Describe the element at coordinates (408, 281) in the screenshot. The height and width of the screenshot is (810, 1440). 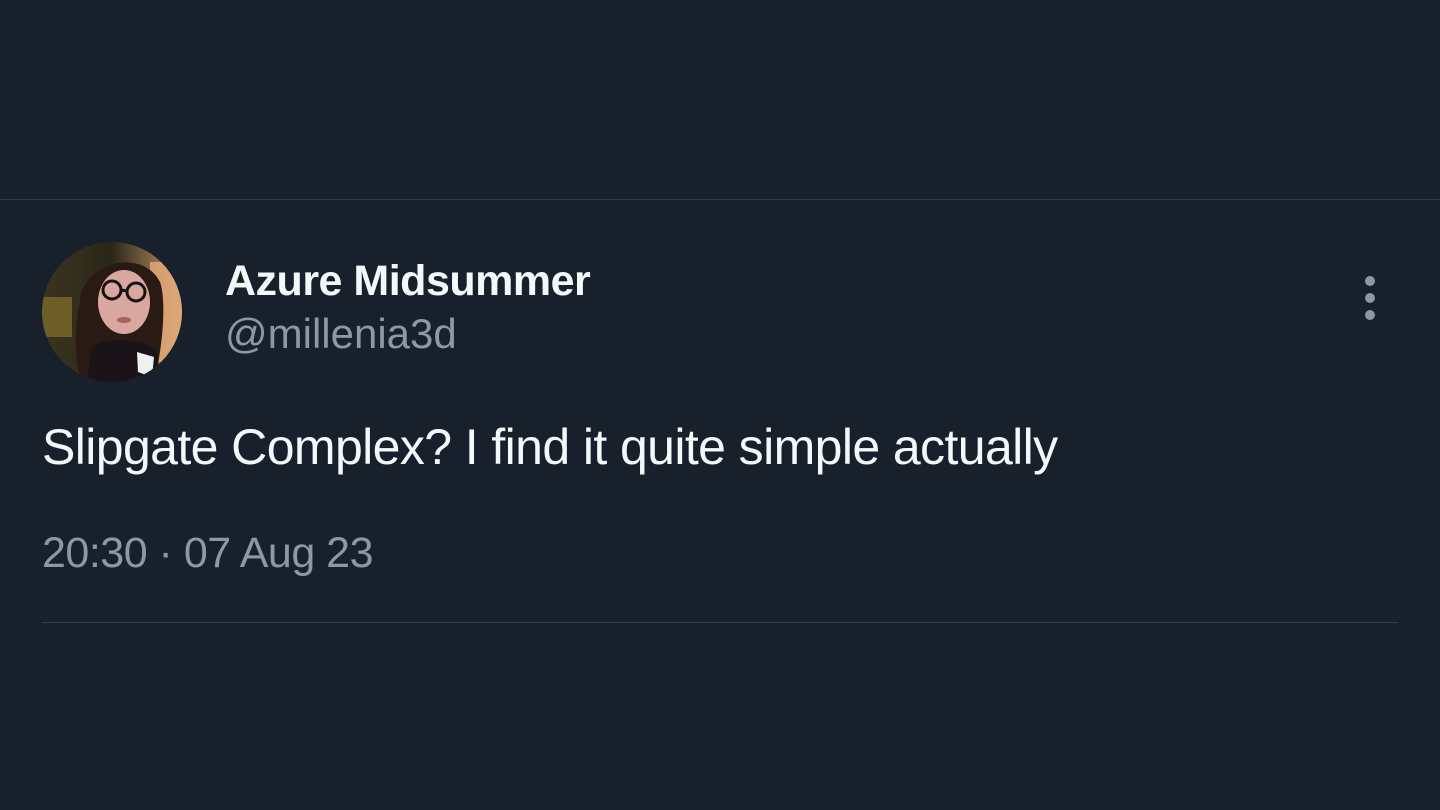
I see `author-display-name: Azure Midsummer` at that location.